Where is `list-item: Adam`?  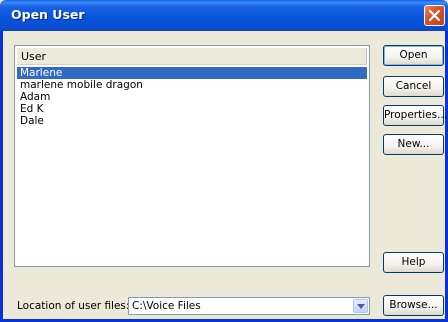 list-item: Adam is located at coordinates (192, 97).